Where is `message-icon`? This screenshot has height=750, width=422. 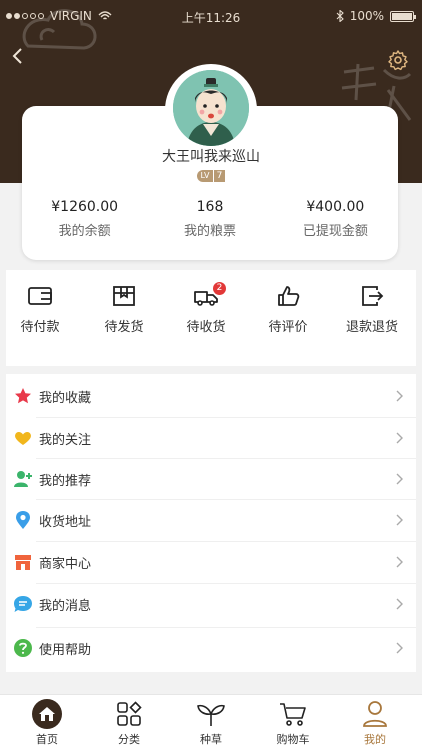
message-icon is located at coordinates (23, 604).